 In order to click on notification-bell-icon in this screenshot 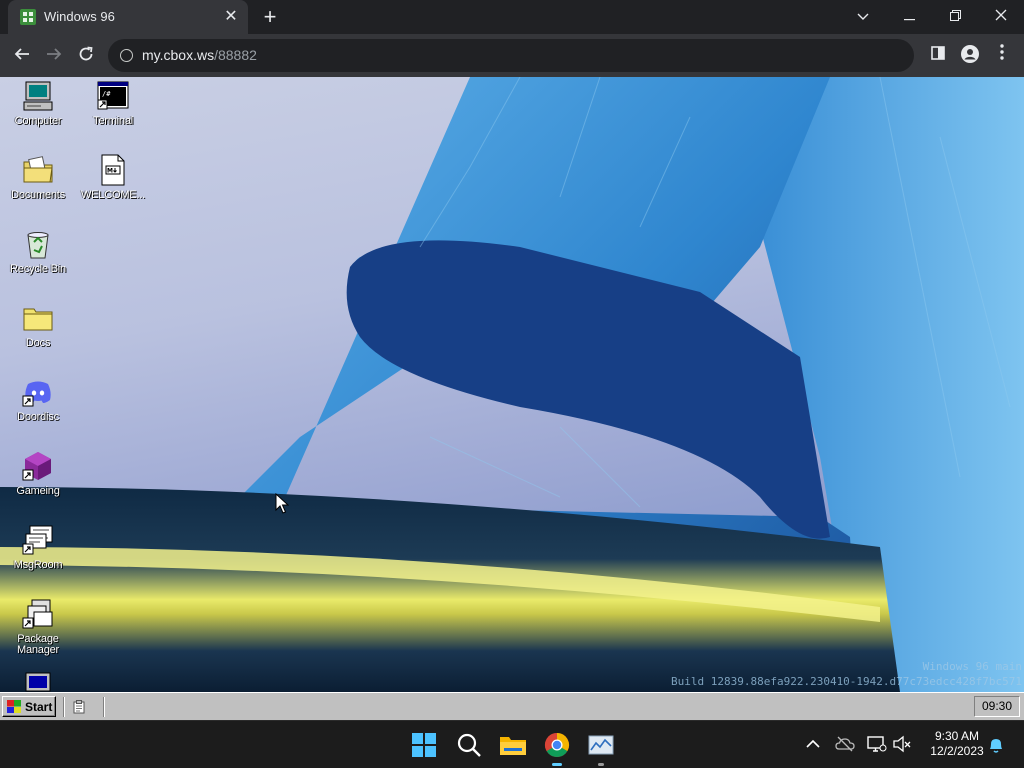, I will do `click(996, 745)`.